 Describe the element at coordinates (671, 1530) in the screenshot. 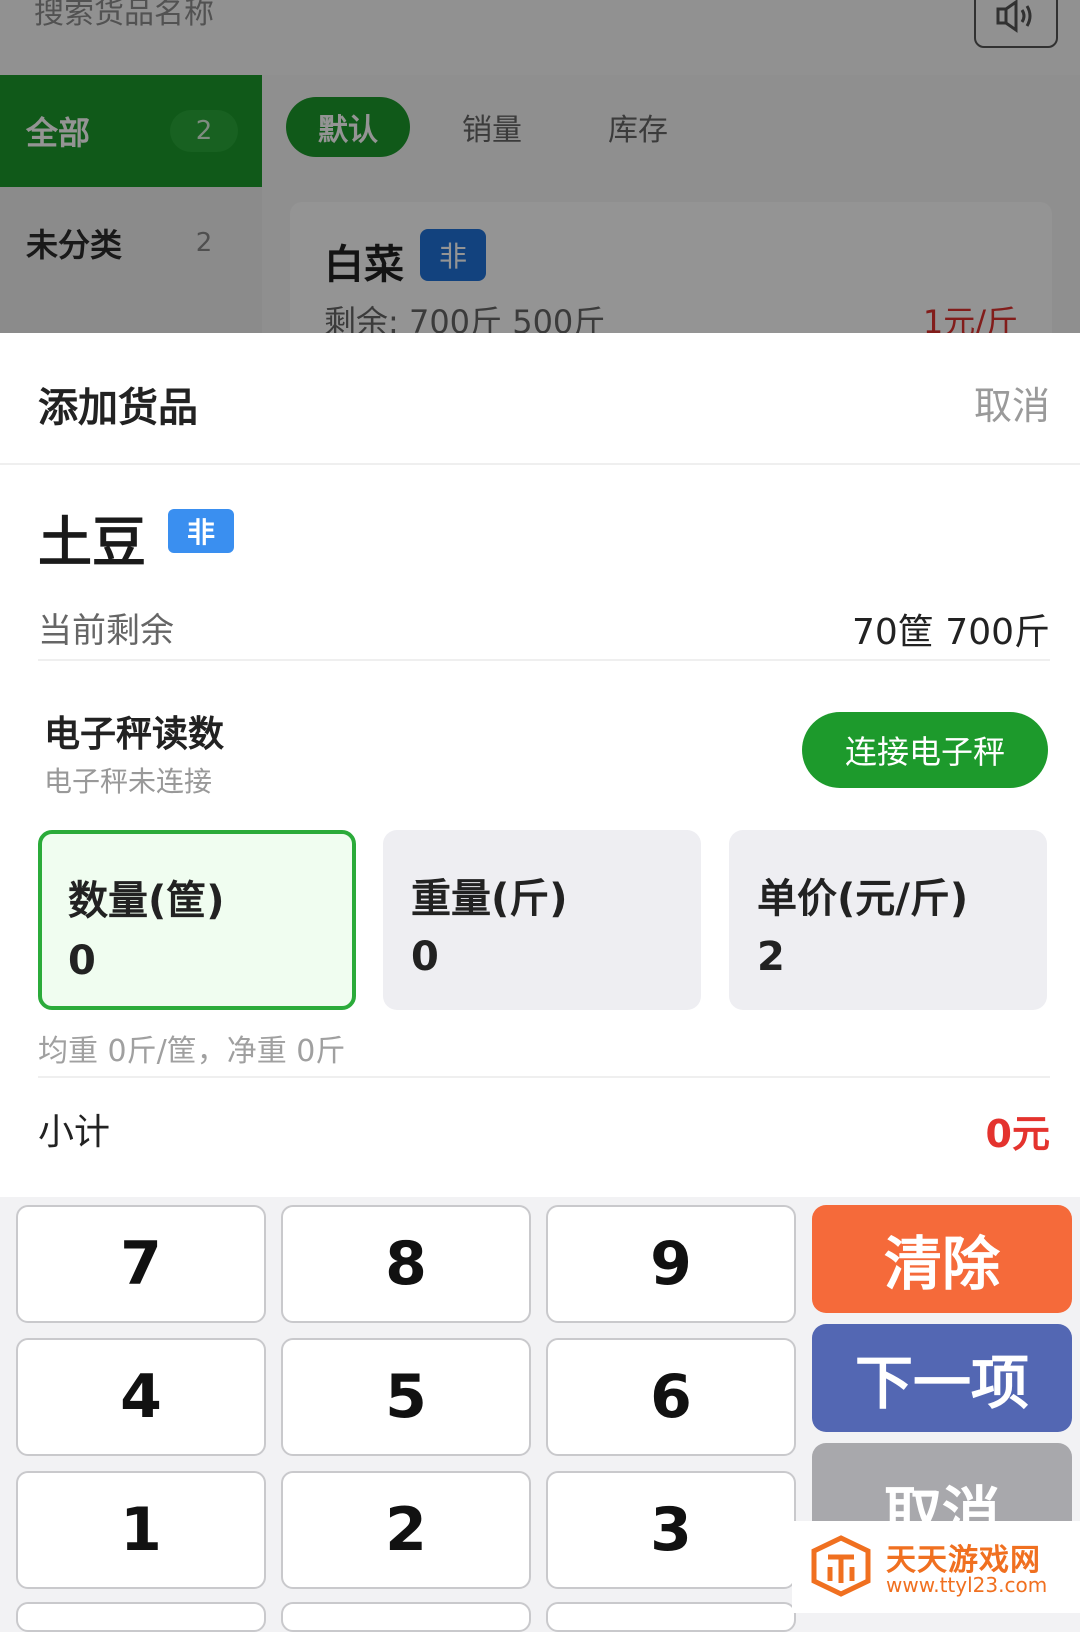

I see `key-3: 3` at that location.